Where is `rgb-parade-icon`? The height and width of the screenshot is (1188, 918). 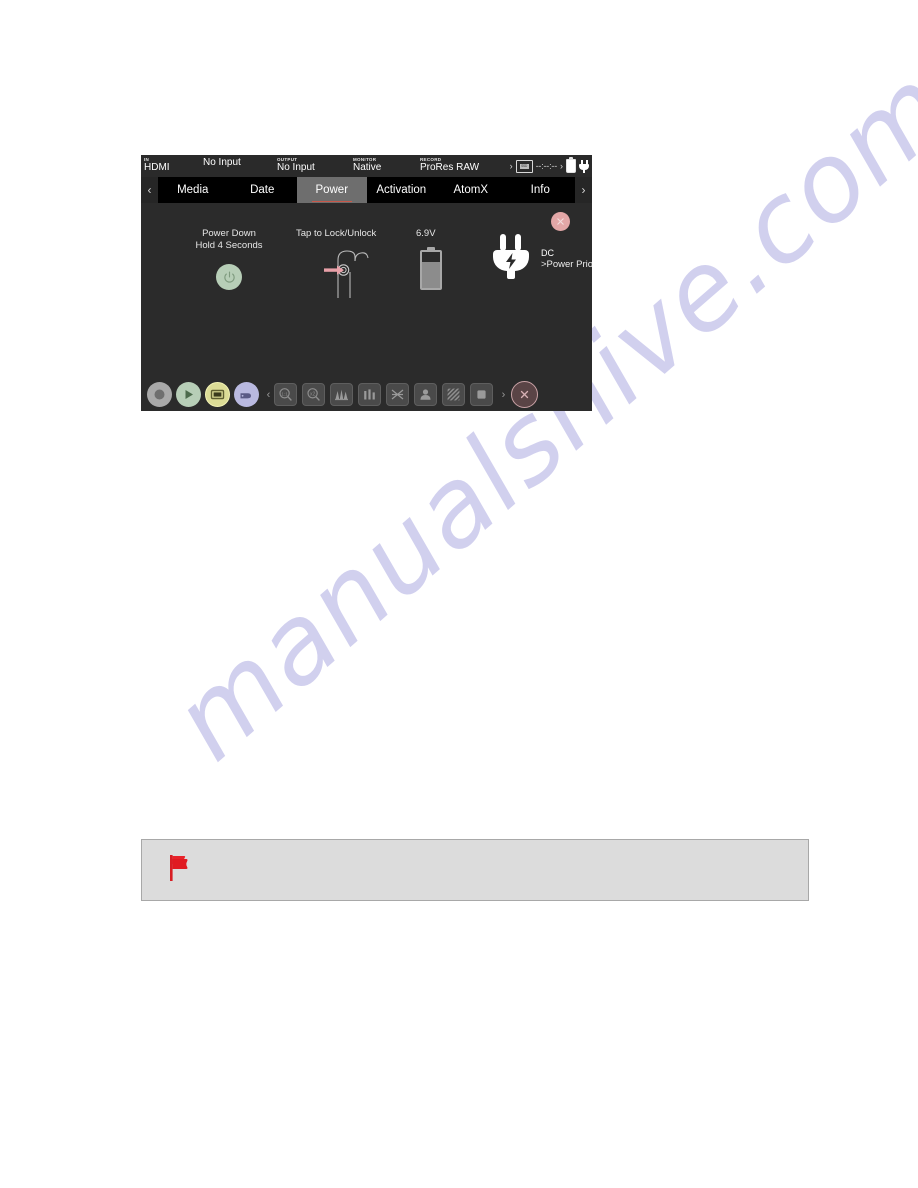
rgb-parade-icon is located at coordinates (369, 394).